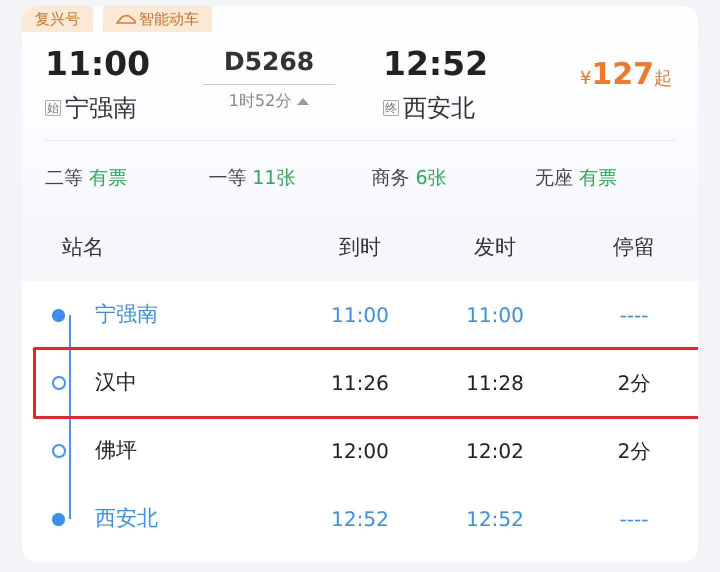  I want to click on seat-class: 一等, so click(227, 178).